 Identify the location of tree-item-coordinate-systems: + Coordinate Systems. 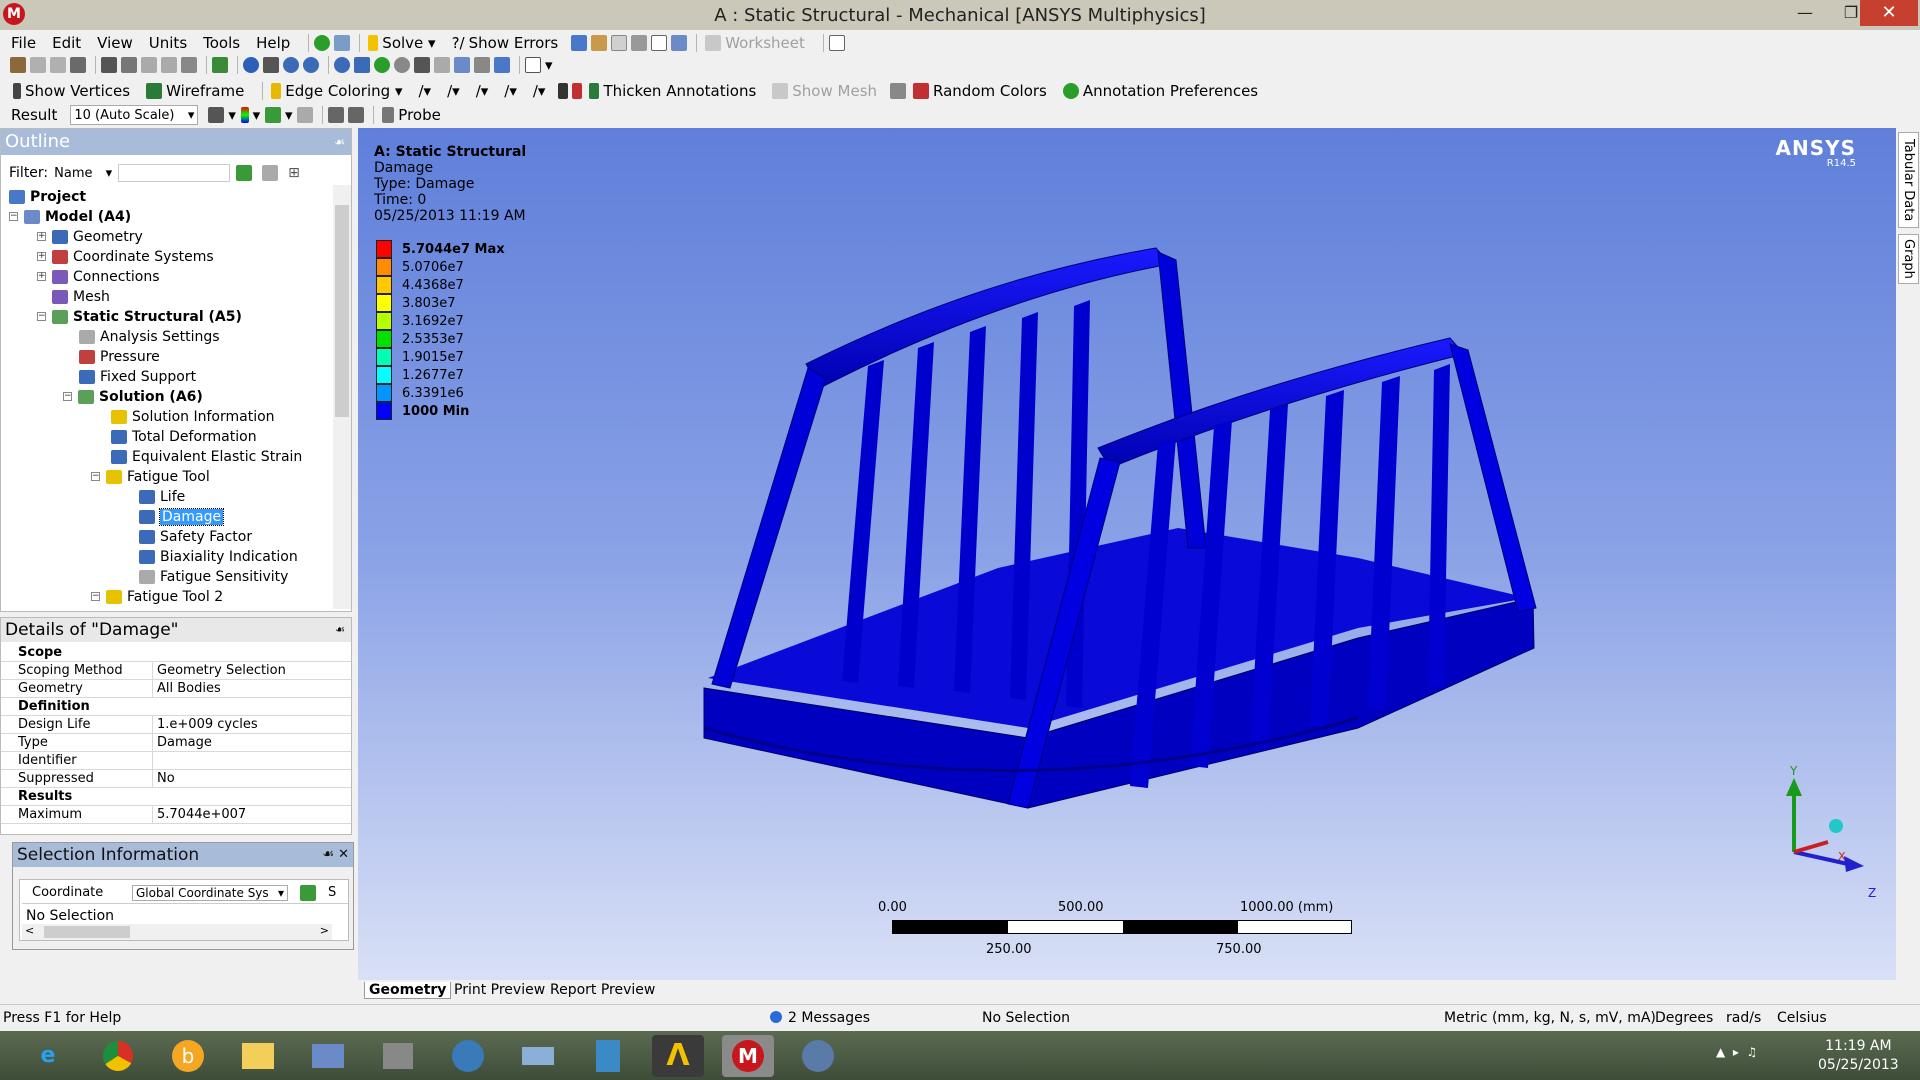
(125, 256).